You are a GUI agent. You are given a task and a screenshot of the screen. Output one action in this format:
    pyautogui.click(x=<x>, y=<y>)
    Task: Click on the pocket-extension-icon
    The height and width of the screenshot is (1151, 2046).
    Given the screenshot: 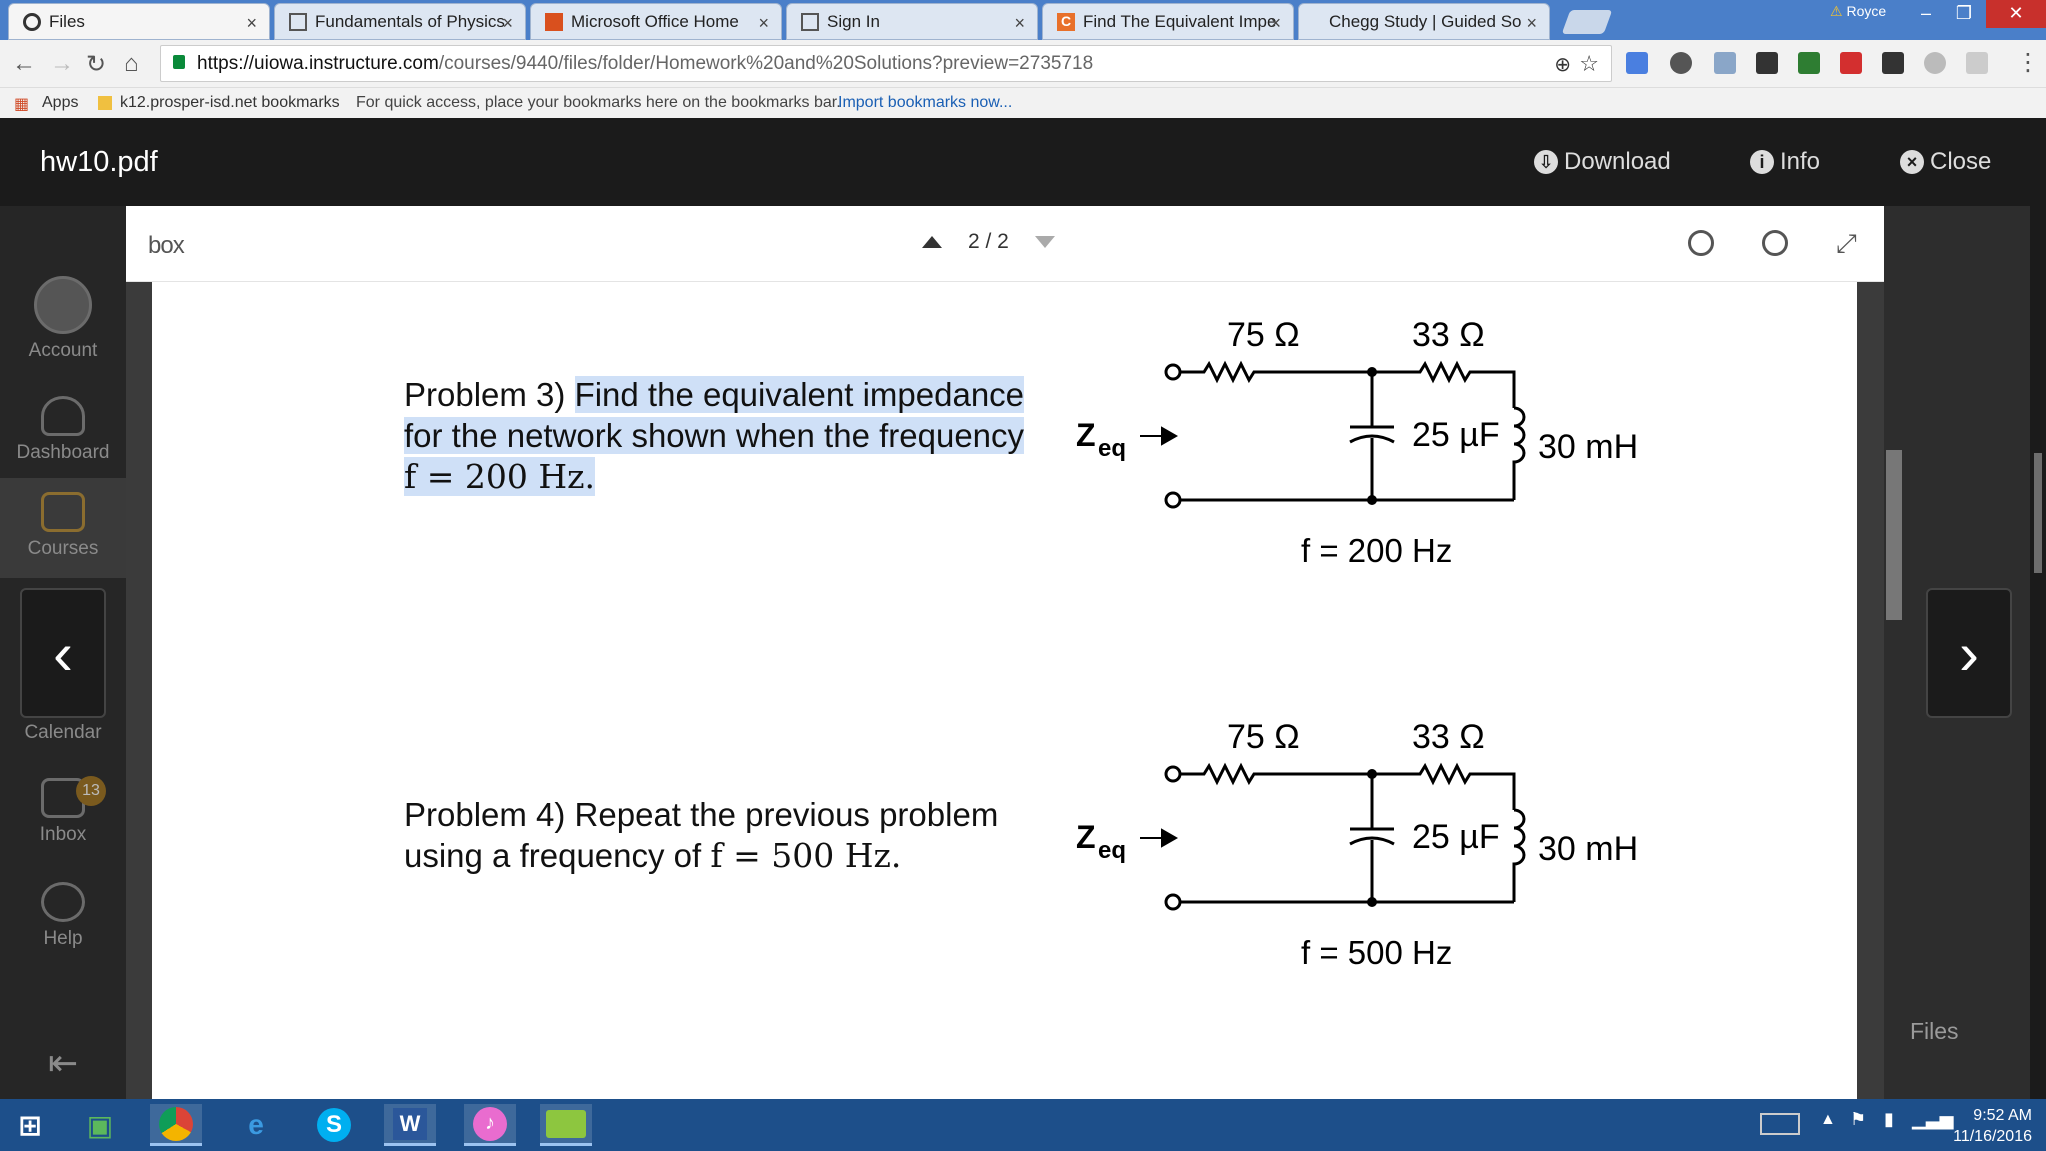 What is the action you would take?
    pyautogui.click(x=1767, y=63)
    